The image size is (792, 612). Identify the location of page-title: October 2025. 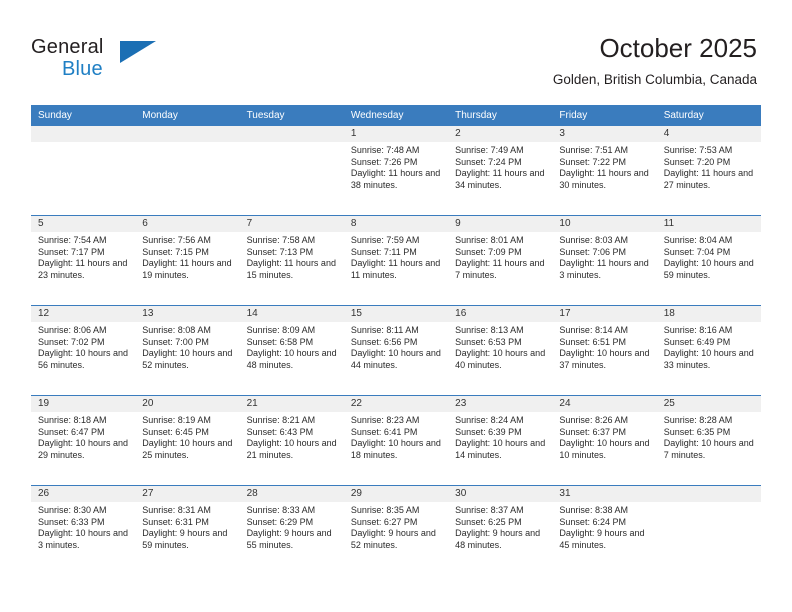
(678, 48).